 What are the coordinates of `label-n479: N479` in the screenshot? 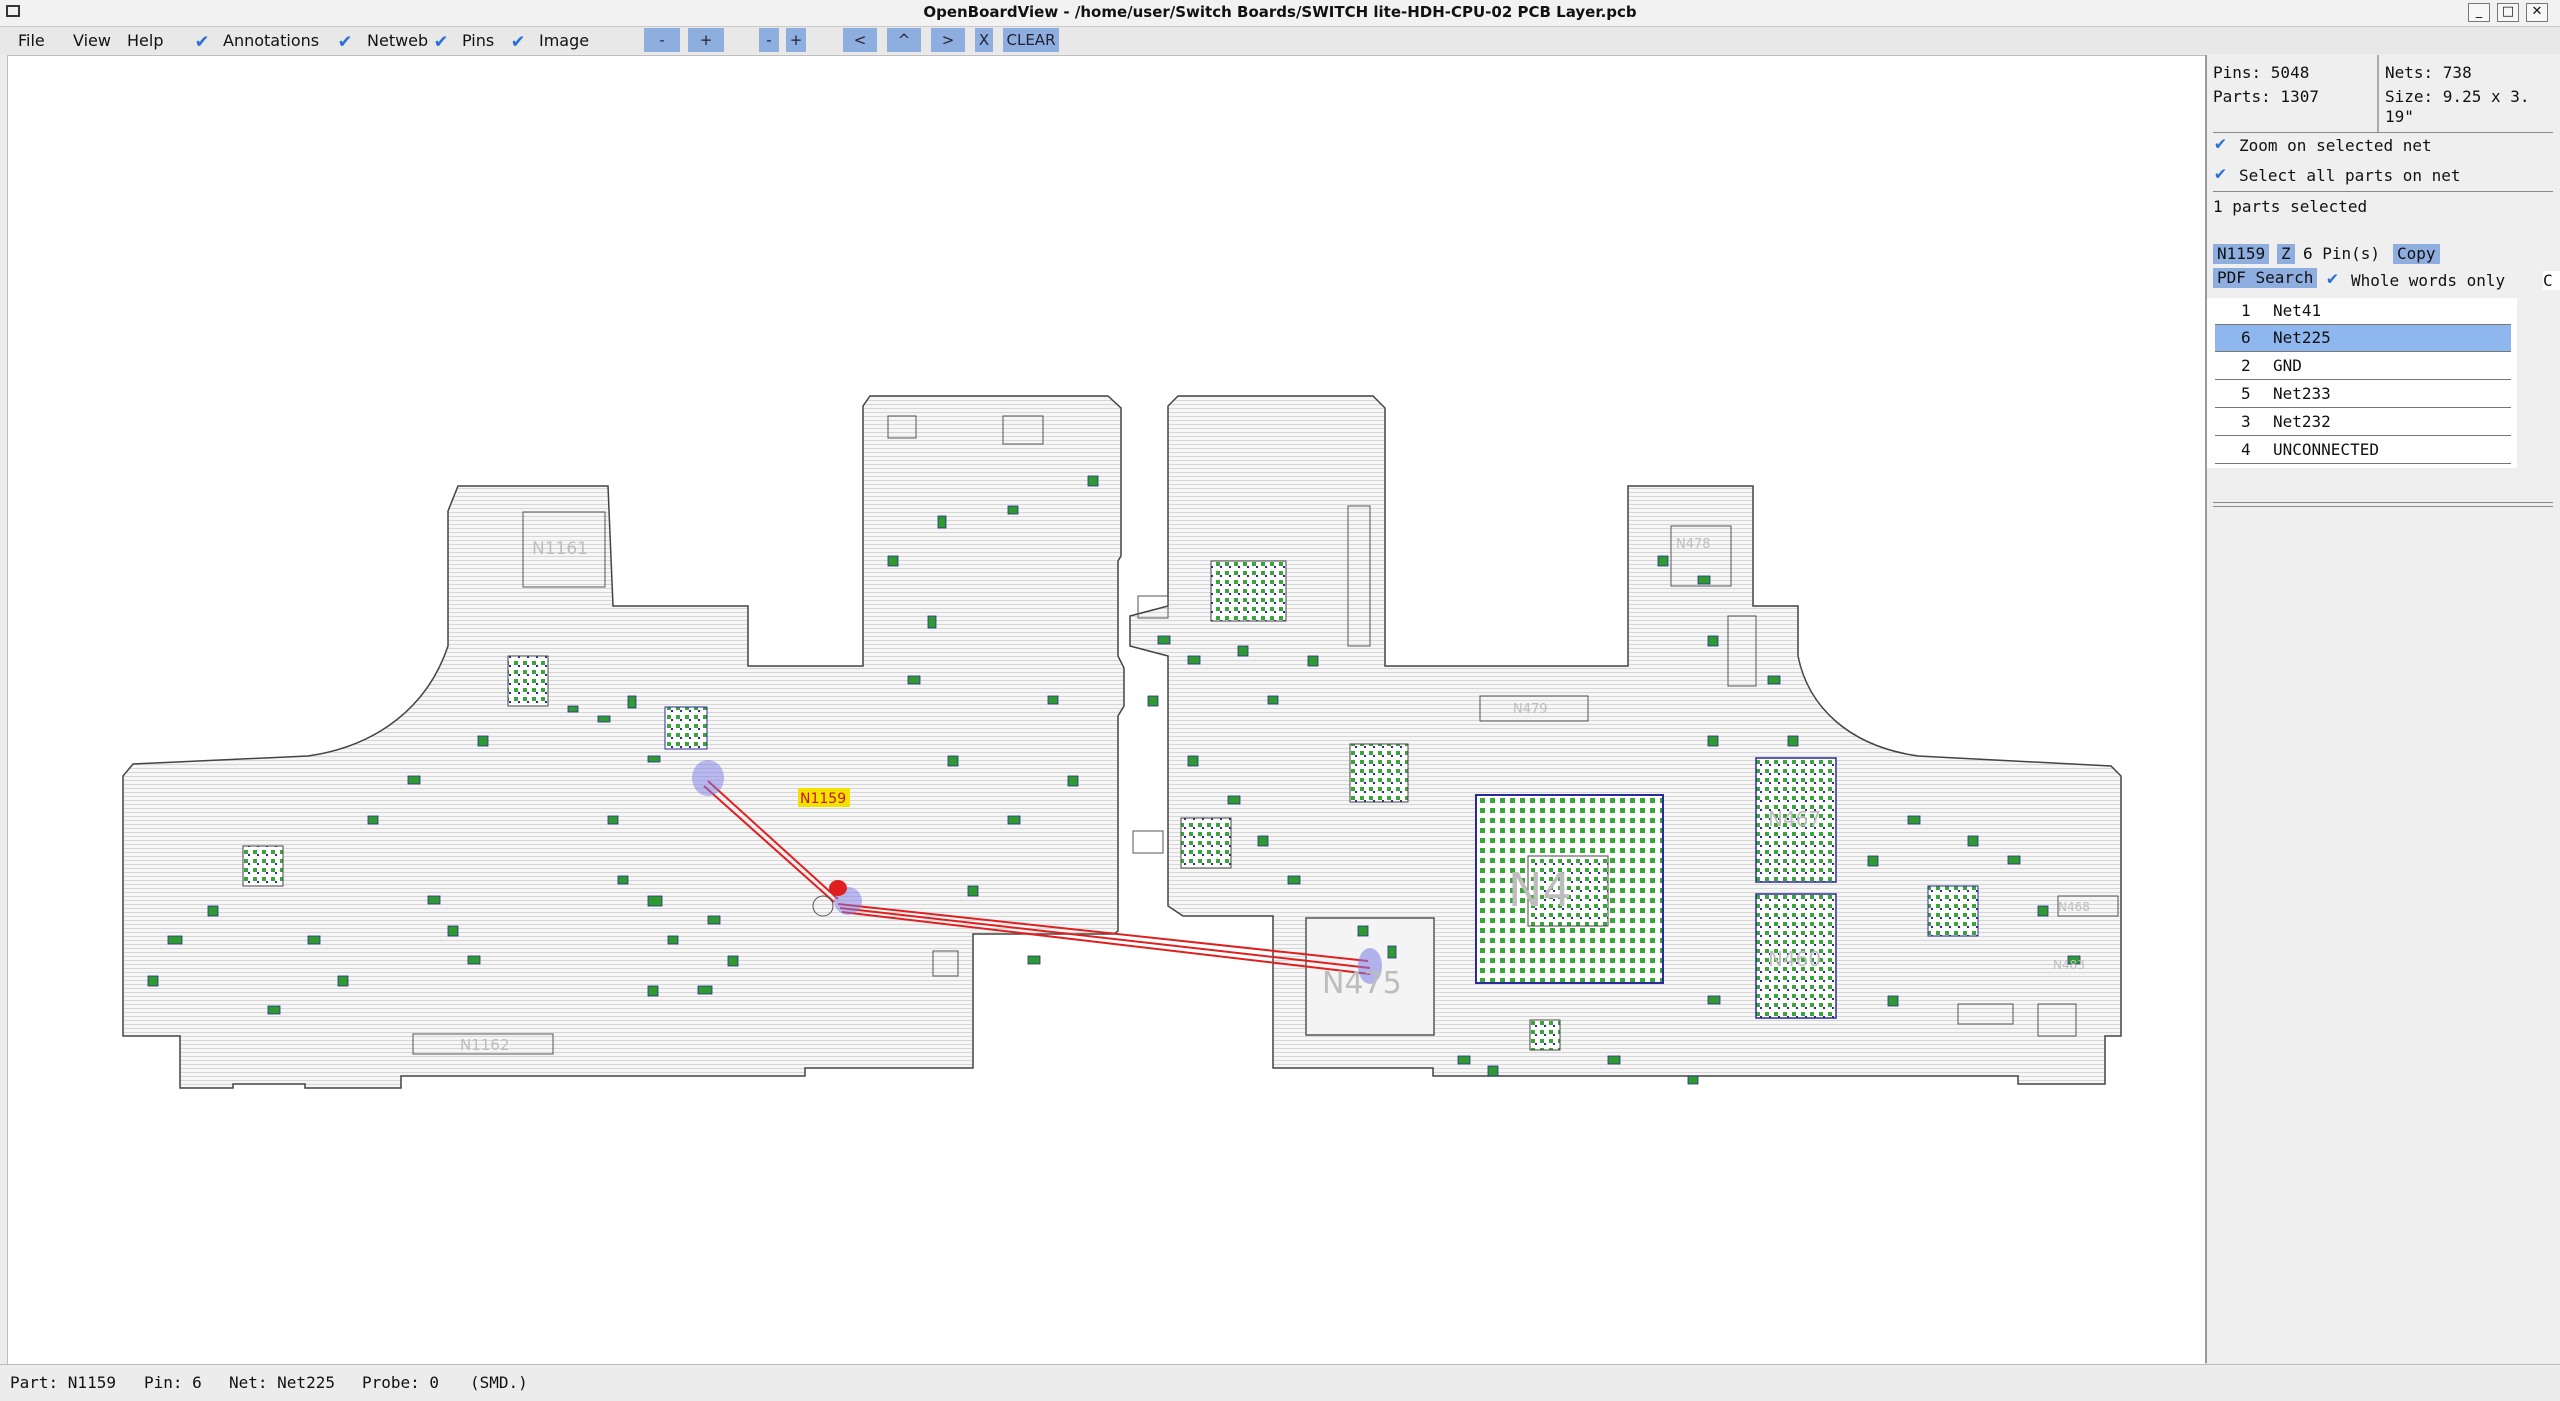 It's located at (1530, 709).